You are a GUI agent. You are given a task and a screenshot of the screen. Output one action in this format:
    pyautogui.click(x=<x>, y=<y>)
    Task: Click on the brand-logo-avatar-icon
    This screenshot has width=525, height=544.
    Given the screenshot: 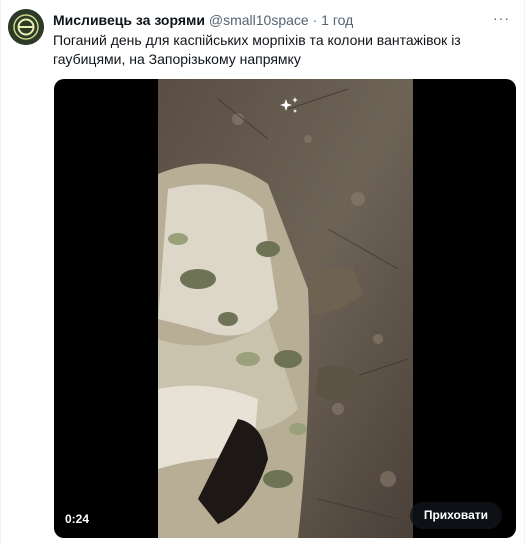 What is the action you would take?
    pyautogui.click(x=26, y=27)
    